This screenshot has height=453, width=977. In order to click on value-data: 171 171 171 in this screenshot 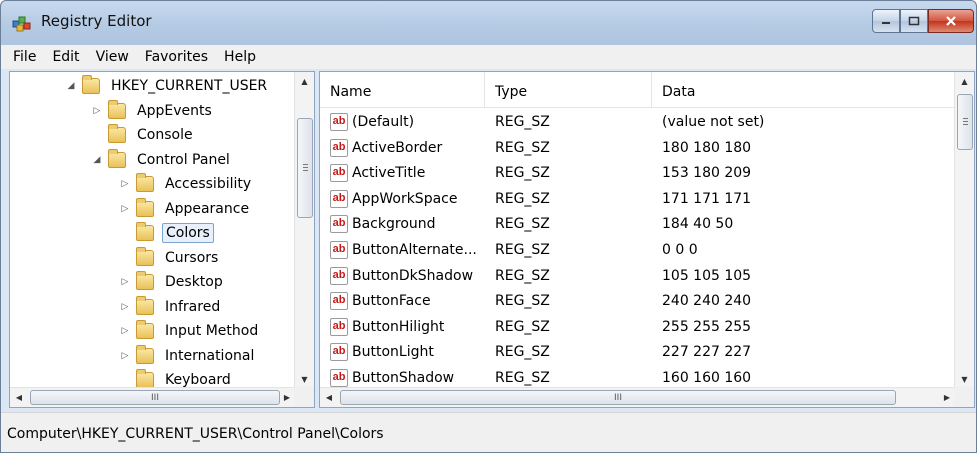, I will do `click(707, 198)`.